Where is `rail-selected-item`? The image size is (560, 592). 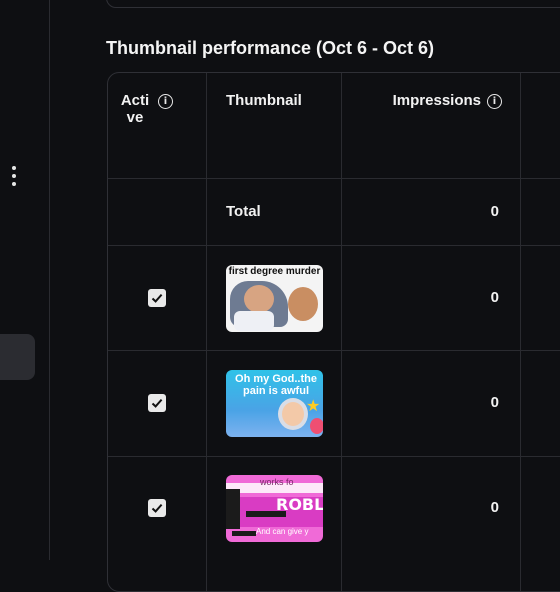
rail-selected-item is located at coordinates (17, 357).